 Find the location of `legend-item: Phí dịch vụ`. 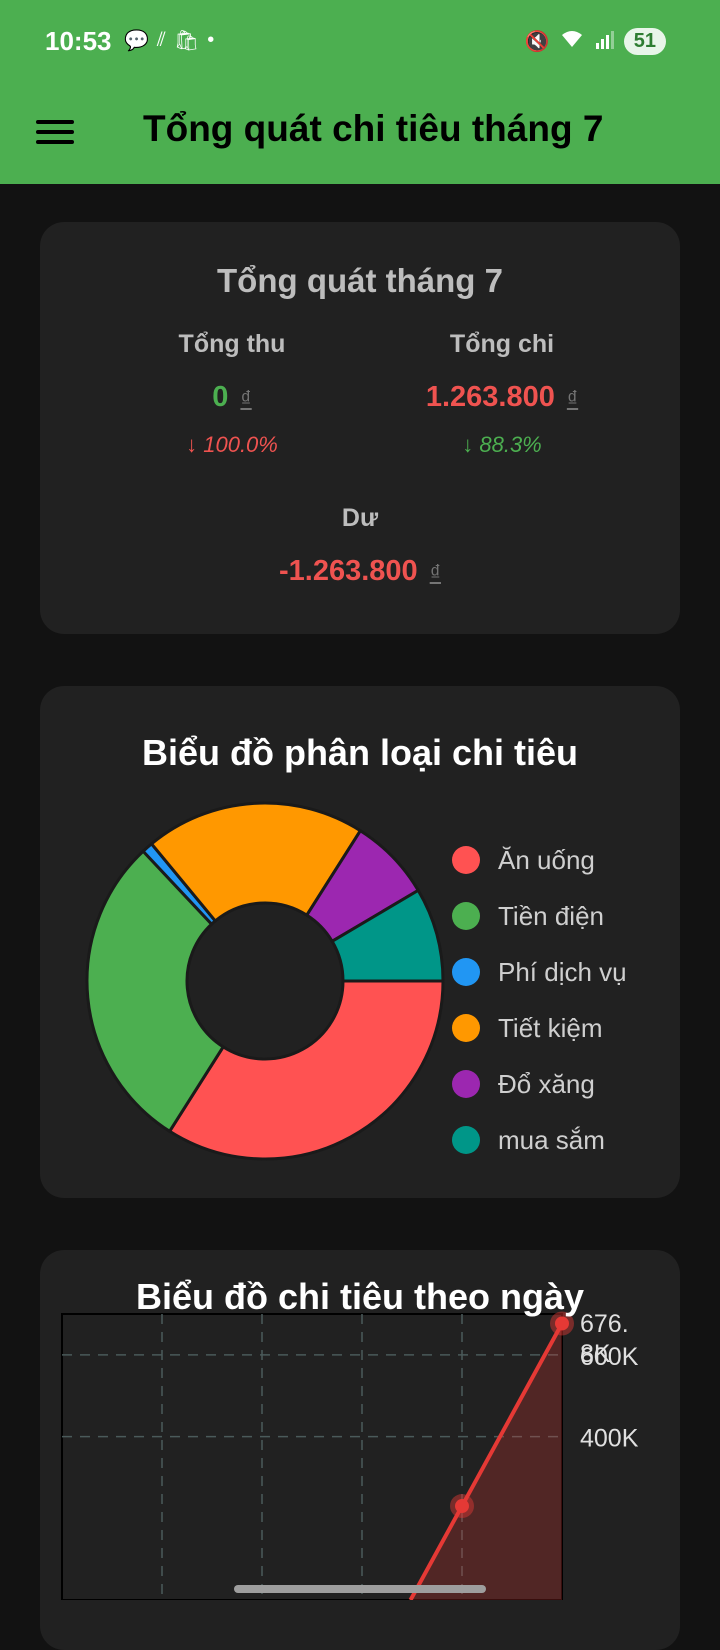

legend-item: Phí dịch vụ is located at coordinates (539, 972).